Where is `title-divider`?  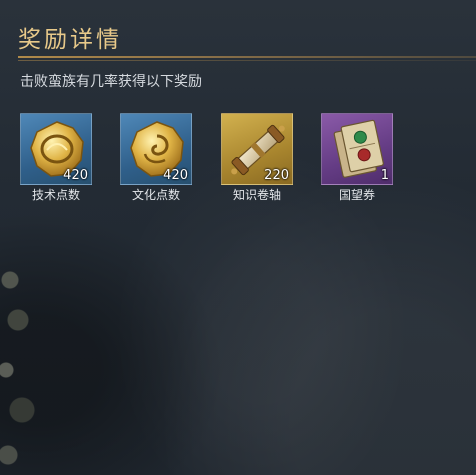
title-divider is located at coordinates (247, 58).